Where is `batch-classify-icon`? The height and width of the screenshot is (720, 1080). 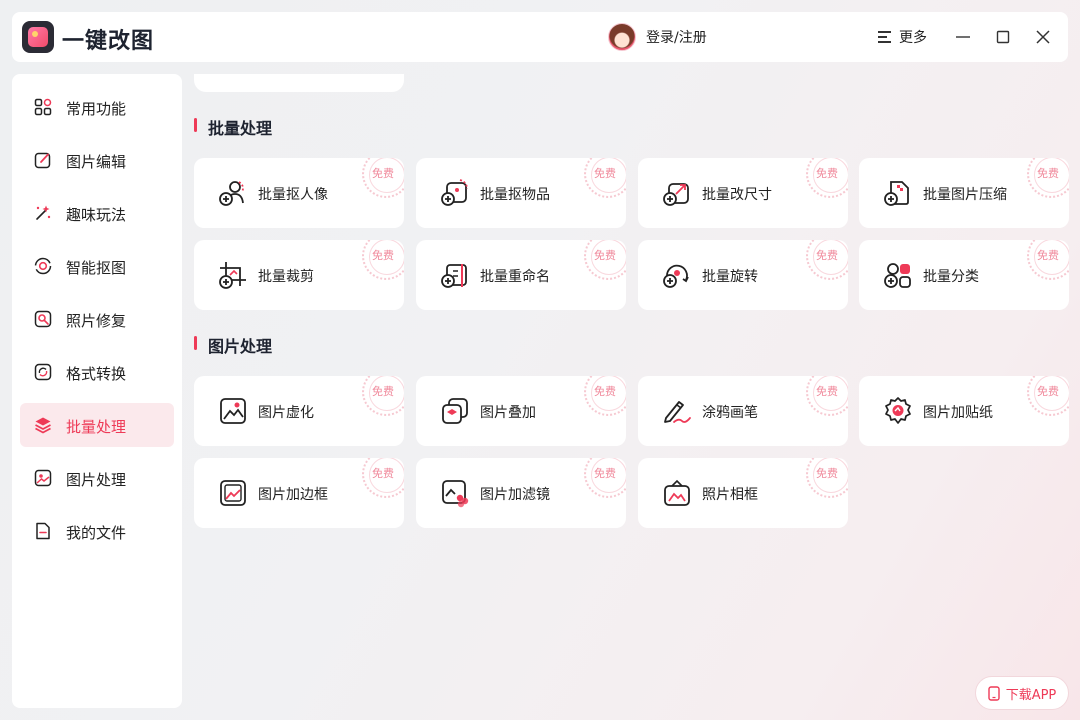 batch-classify-icon is located at coordinates (897, 275).